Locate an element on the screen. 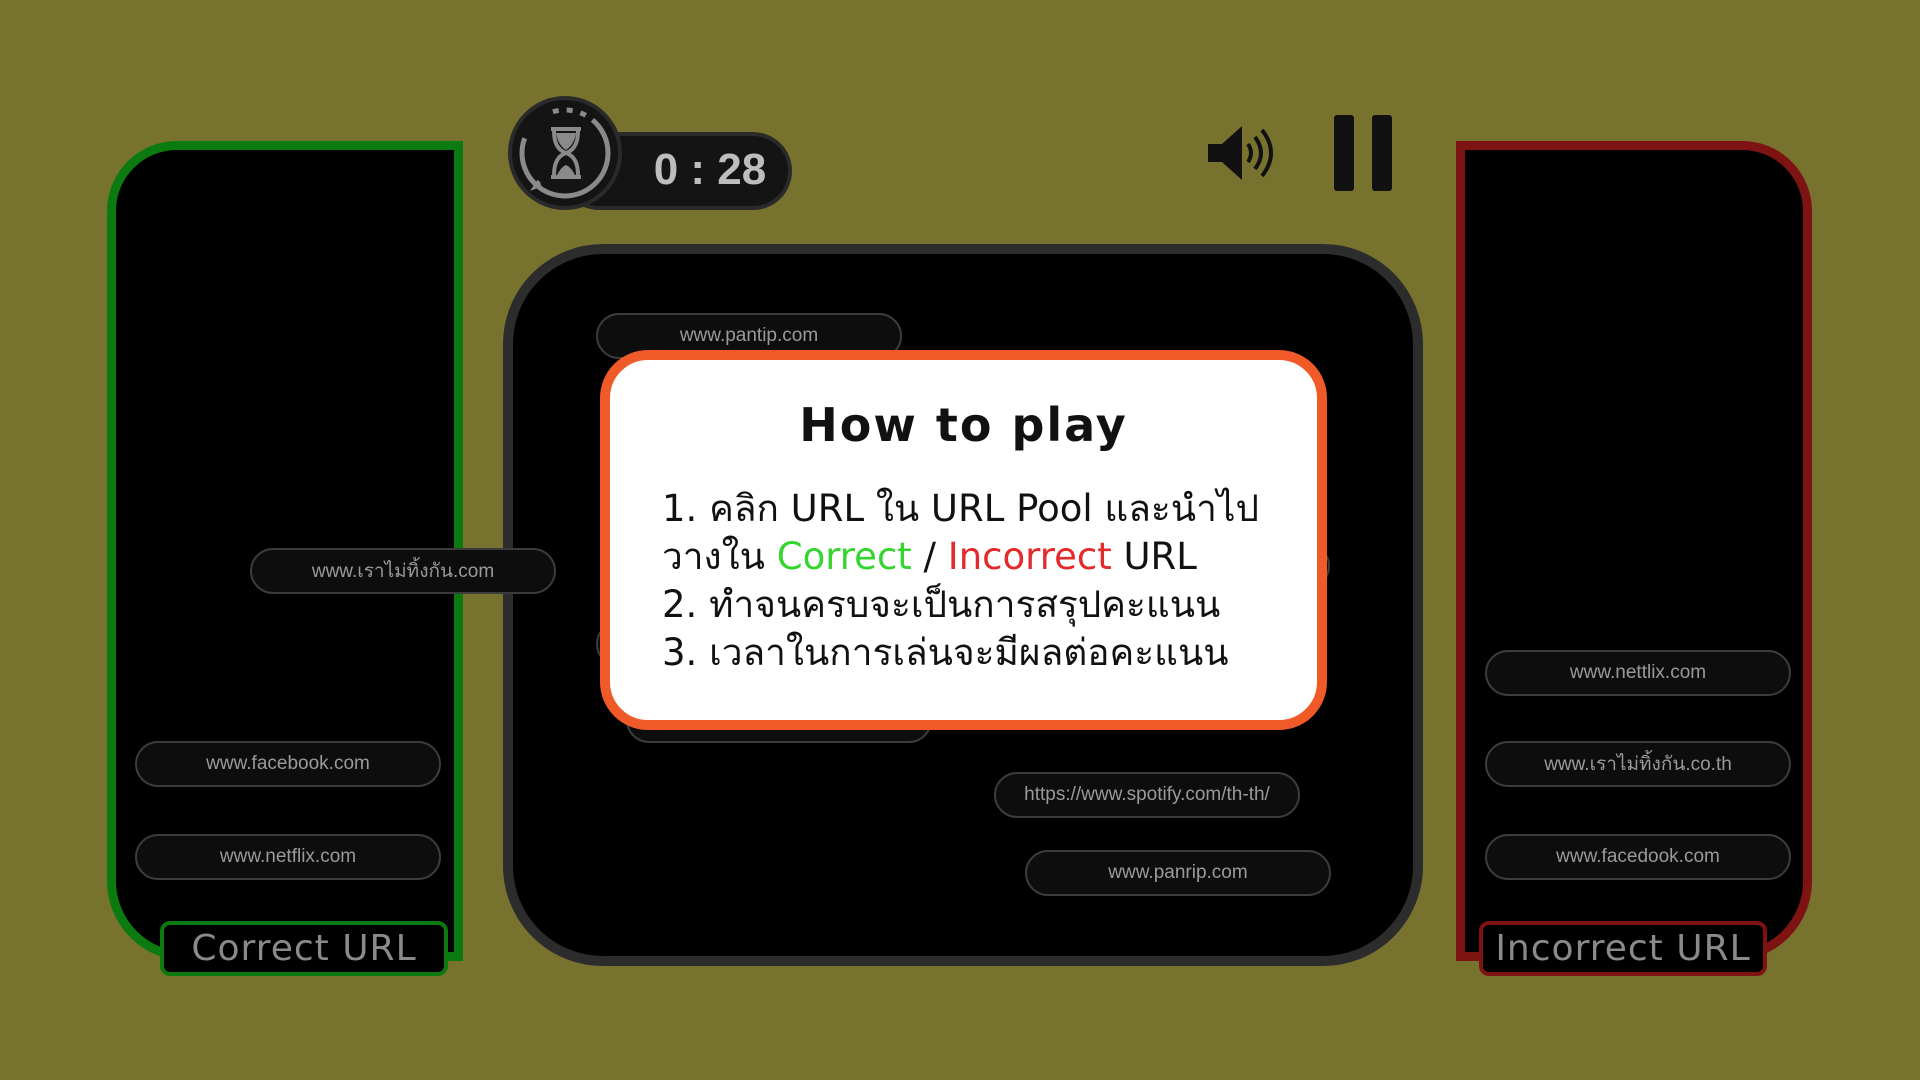  instruction-line-3: 2. ทำจนครบจะเป็นการสรุปคะแนน is located at coordinates (941, 604).